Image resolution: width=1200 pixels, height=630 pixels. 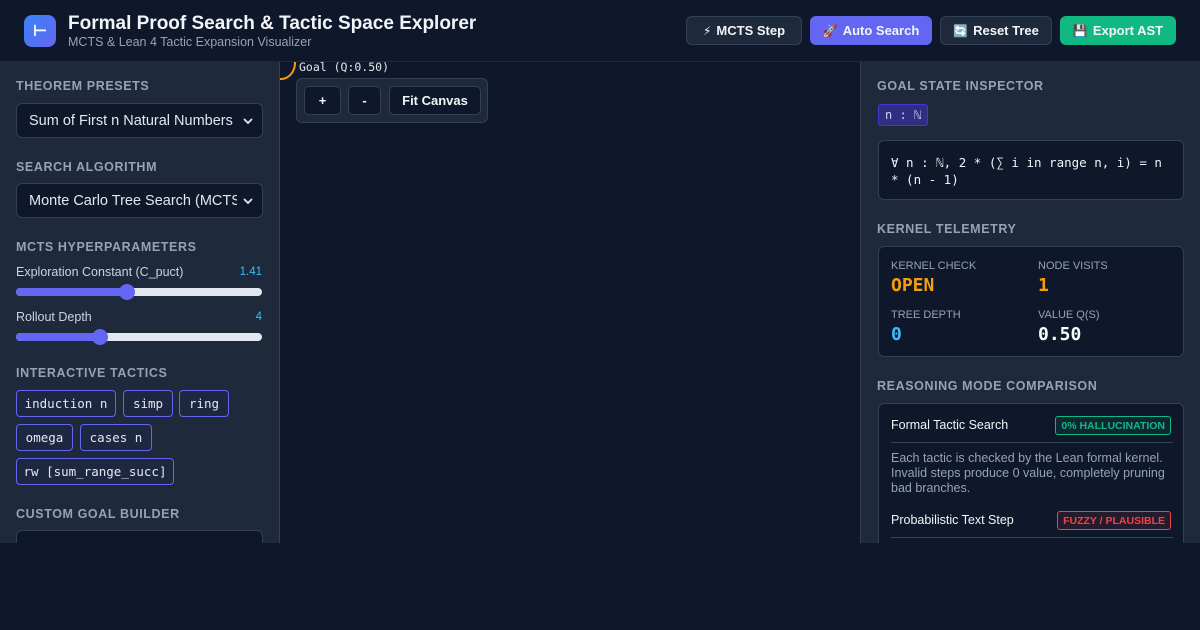 I want to click on root-goal-label: Goal (Q:0.50), so click(x=344, y=68).